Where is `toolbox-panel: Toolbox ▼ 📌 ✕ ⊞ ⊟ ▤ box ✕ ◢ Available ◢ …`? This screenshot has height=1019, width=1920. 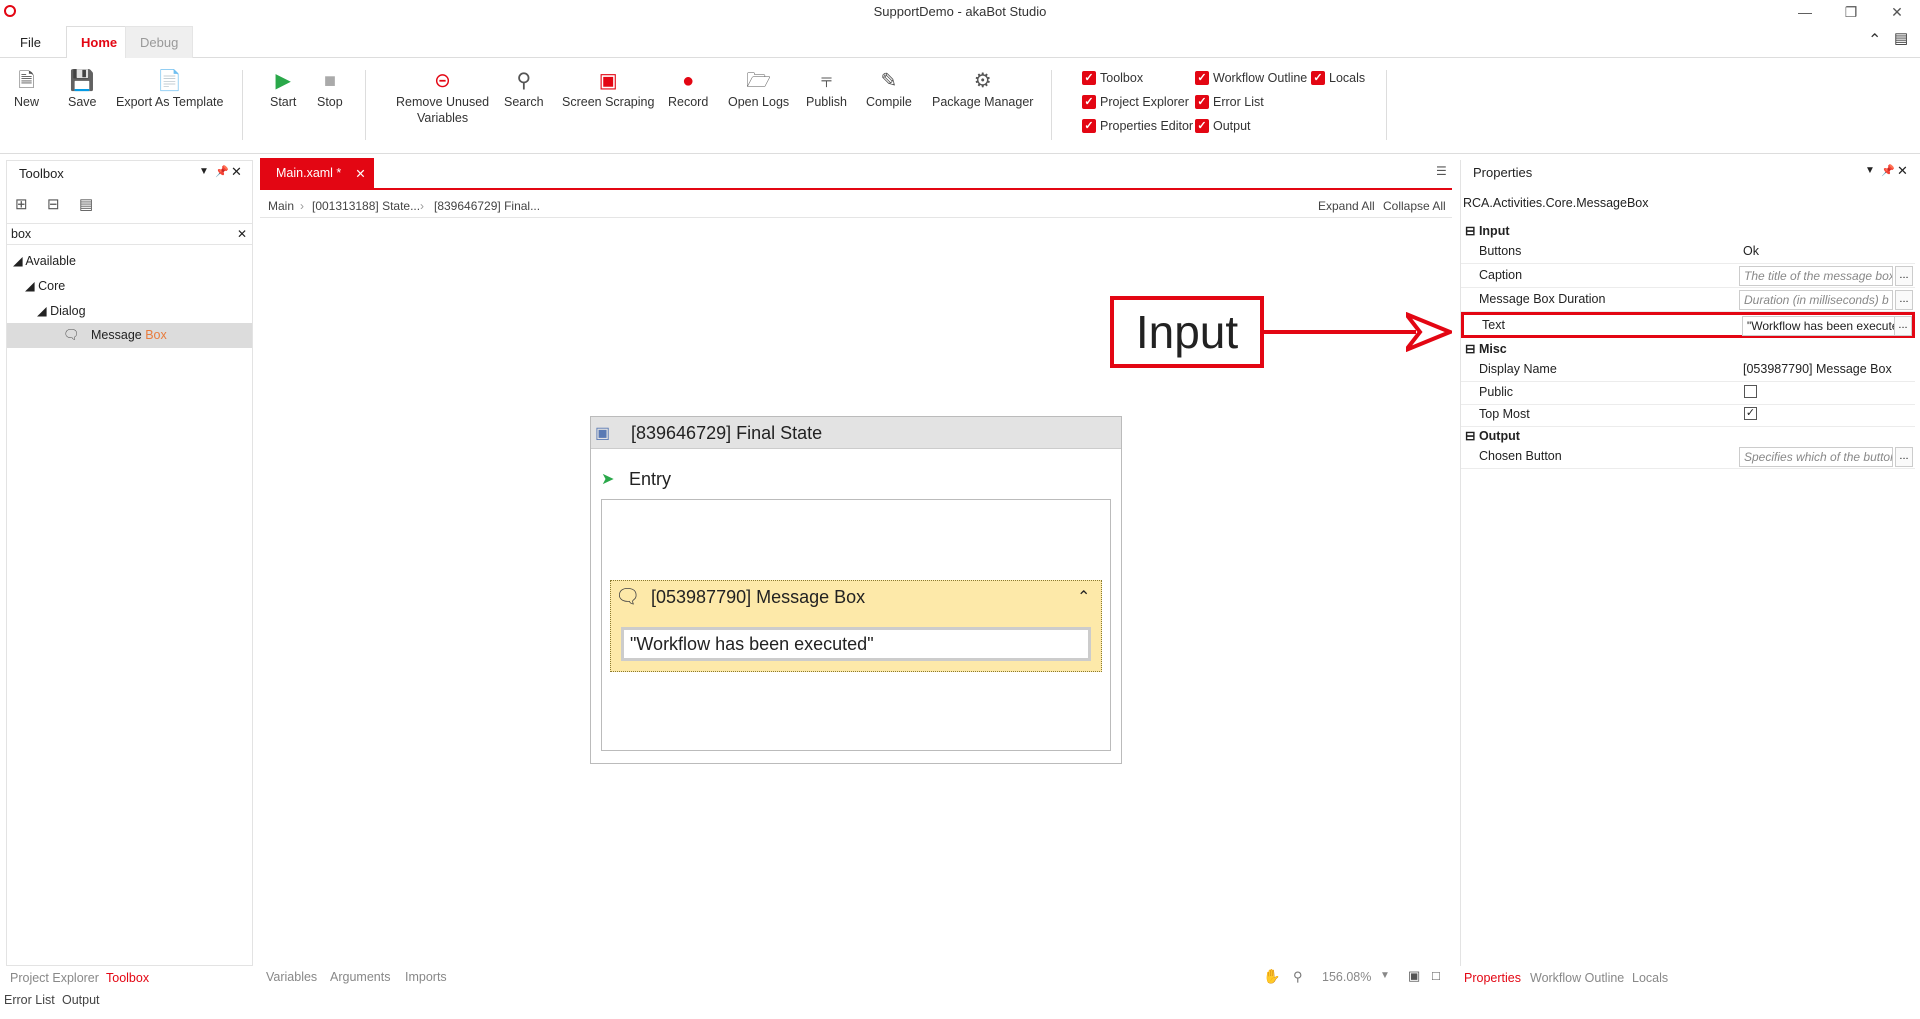
toolbox-panel: Toolbox ▼ 📌 ✕ ⊞ ⊟ ▤ box ✕ ◢ Available ◢ … is located at coordinates (129, 563).